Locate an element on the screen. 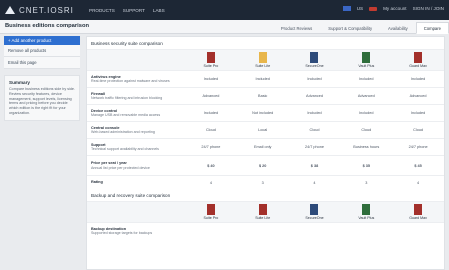 This screenshot has height=270, width=449. comparison-row: Rating 4 3 4 3 4 is located at coordinates (265, 182).